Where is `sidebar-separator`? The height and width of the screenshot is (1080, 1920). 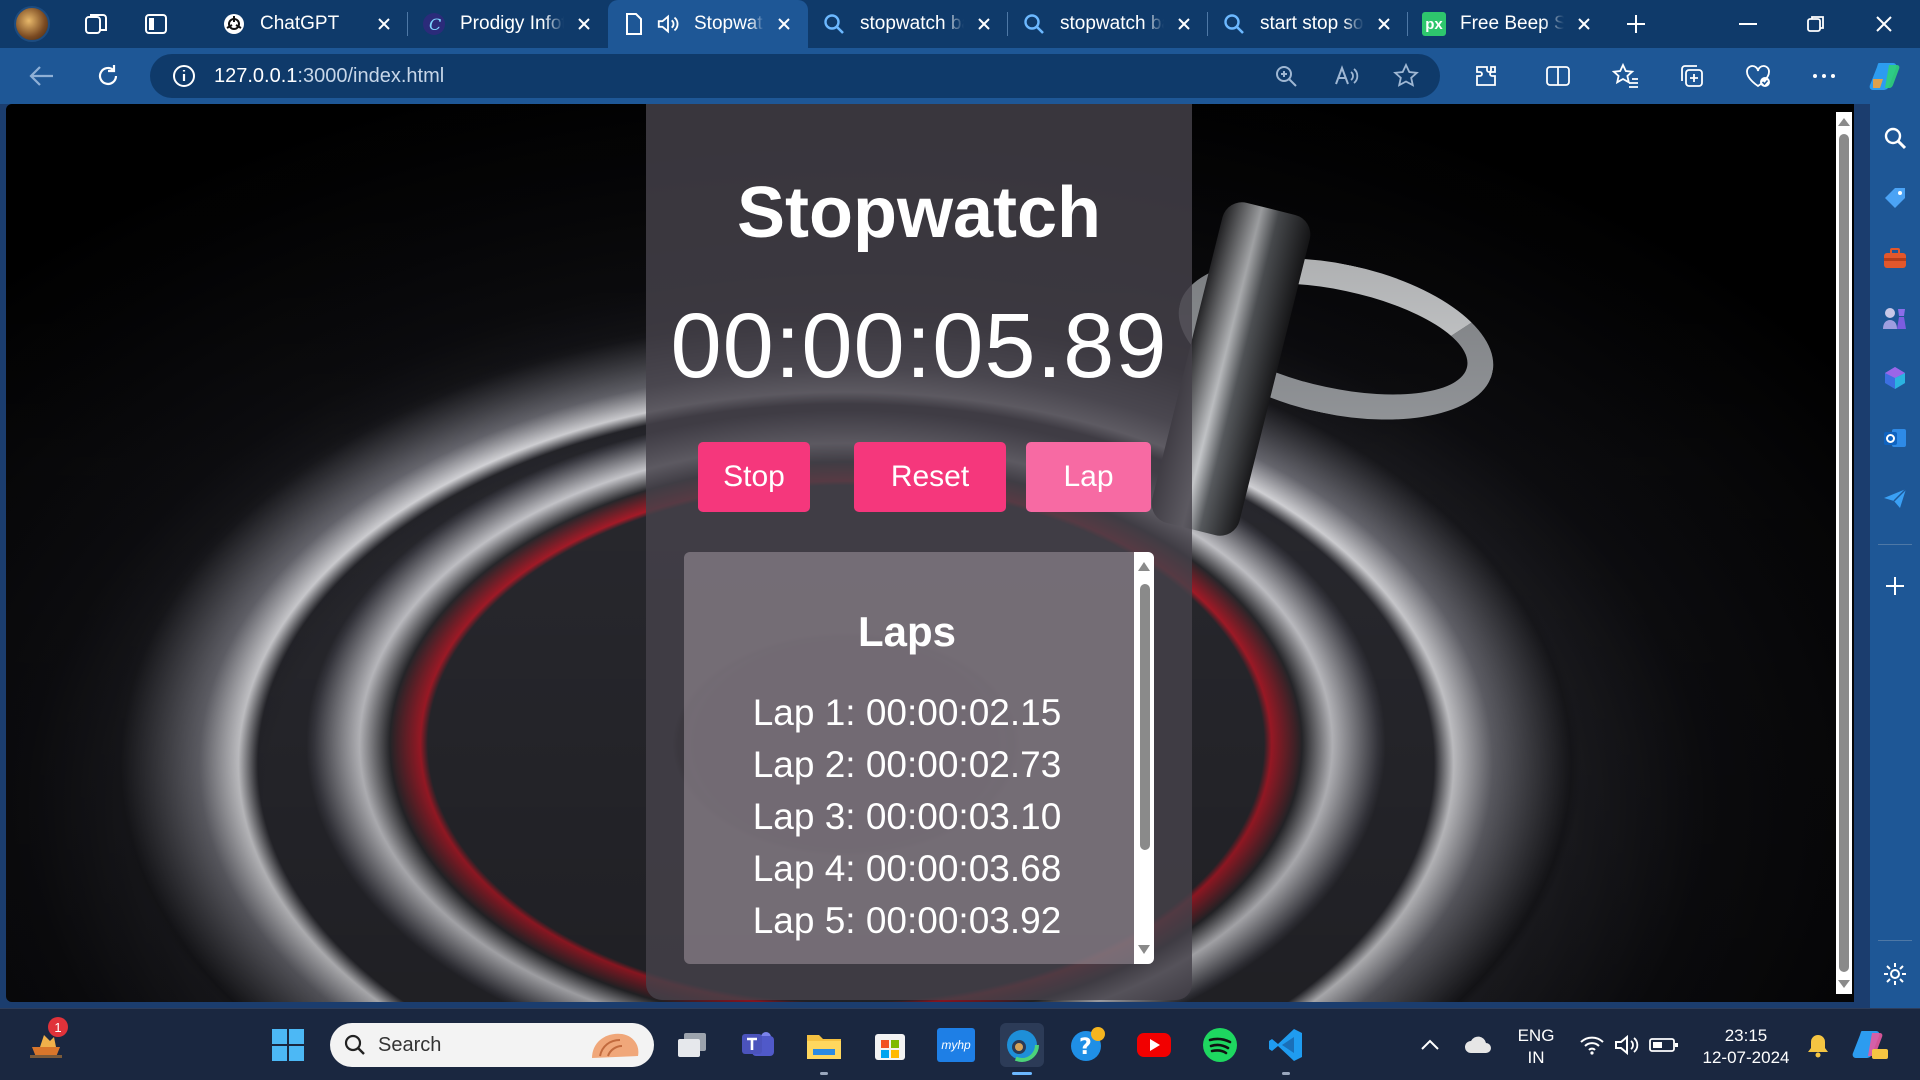 sidebar-separator is located at coordinates (1895, 544).